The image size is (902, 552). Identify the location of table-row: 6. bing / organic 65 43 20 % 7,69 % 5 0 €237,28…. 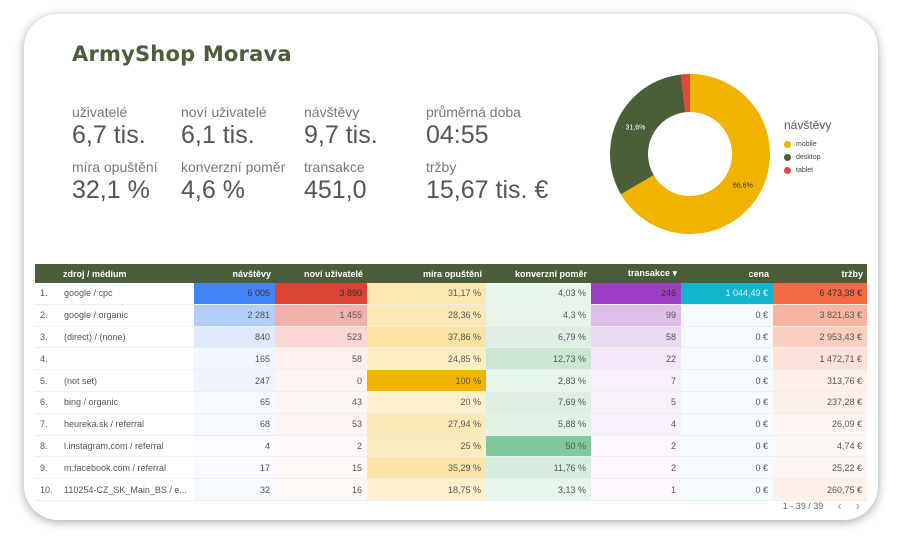
(451, 402).